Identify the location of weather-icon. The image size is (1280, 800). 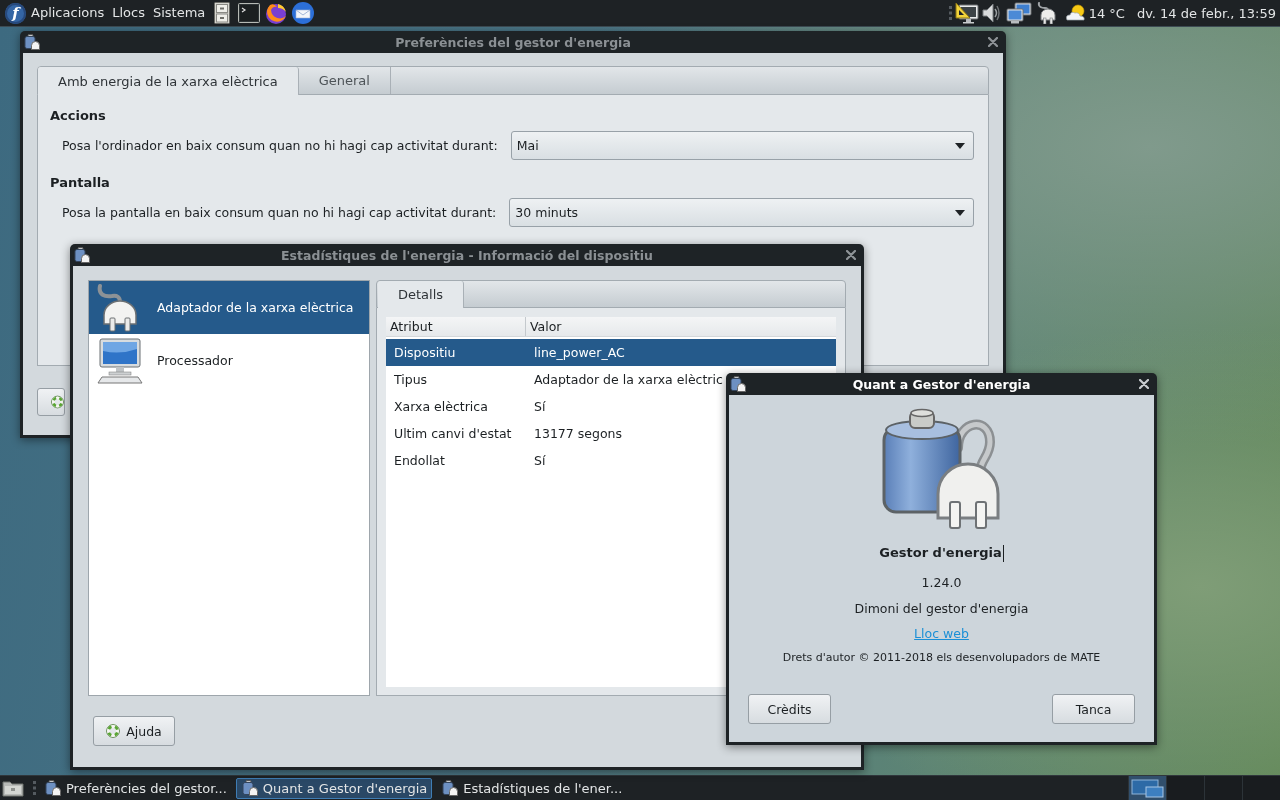
(1075, 13).